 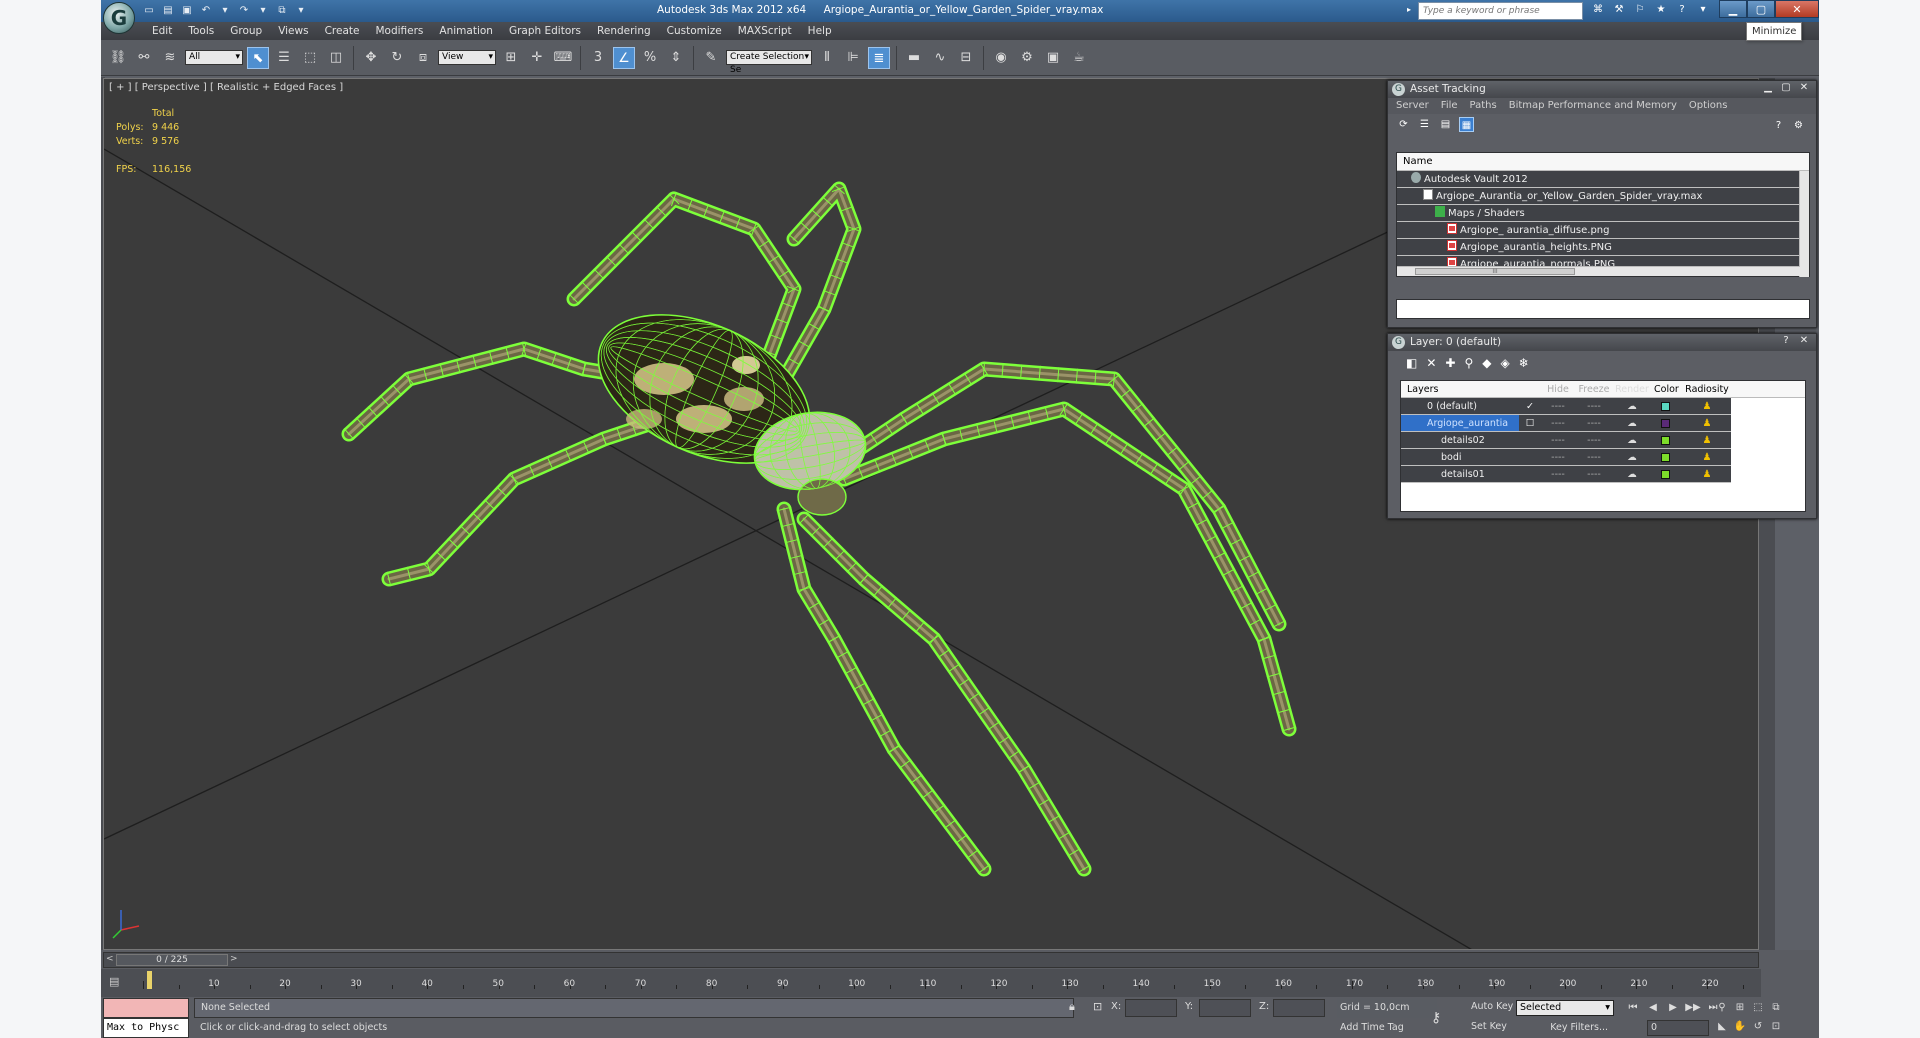 I want to click on window-crossing-icon: ◫, so click(x=336, y=58).